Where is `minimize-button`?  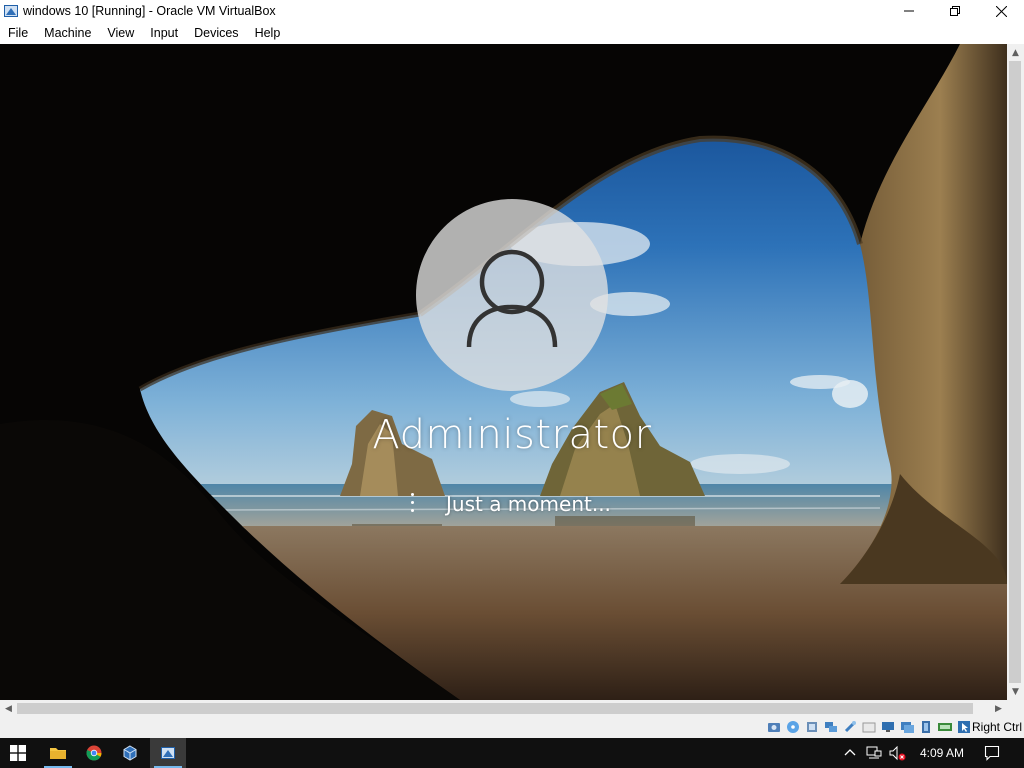 minimize-button is located at coordinates (909, 11).